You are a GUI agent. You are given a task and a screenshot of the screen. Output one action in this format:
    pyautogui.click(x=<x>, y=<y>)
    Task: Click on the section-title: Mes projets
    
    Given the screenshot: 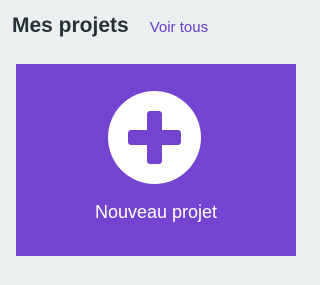 What is the action you would take?
    pyautogui.click(x=70, y=25)
    